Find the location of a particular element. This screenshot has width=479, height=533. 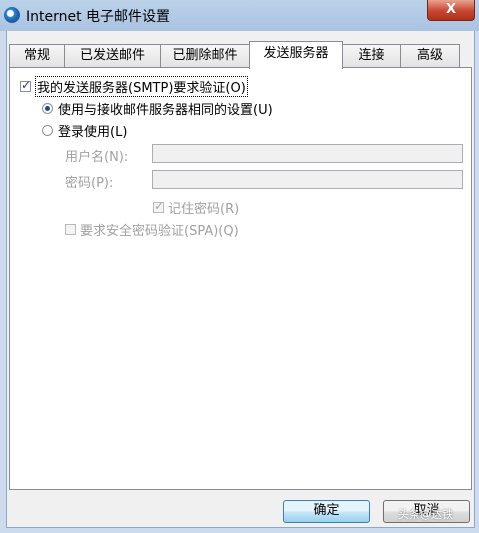

tab-outgoing-server-label: 发送服务器 is located at coordinates (296, 53).